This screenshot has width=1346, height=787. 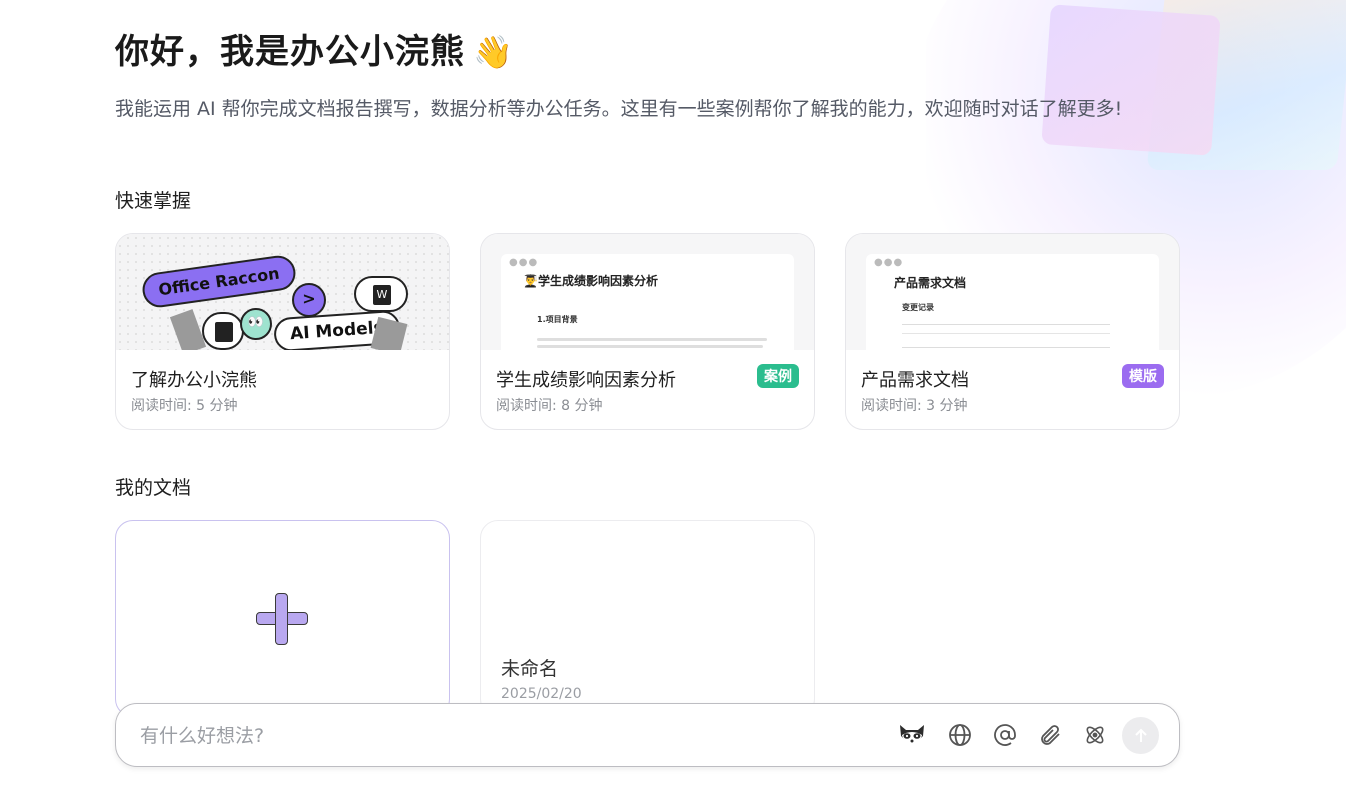 What do you see at coordinates (647, 618) in the screenshot?
I see `document-card: 未命名 2025/02/20` at bounding box center [647, 618].